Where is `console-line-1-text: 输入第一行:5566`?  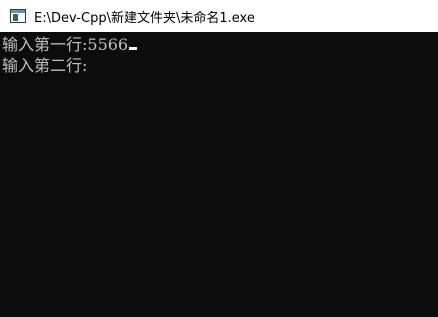
console-line-1-text: 输入第一行:5566 is located at coordinates (65, 44).